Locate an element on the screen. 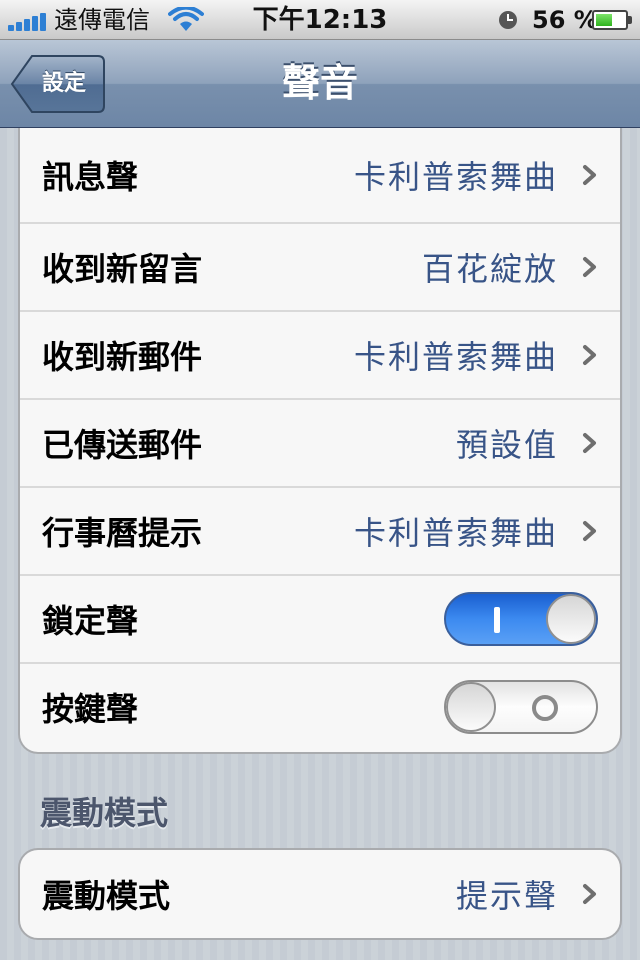 This screenshot has height=960, width=640. settings-row-text-tone: 訊息聲 卡利普索舞曲 is located at coordinates (320, 175).